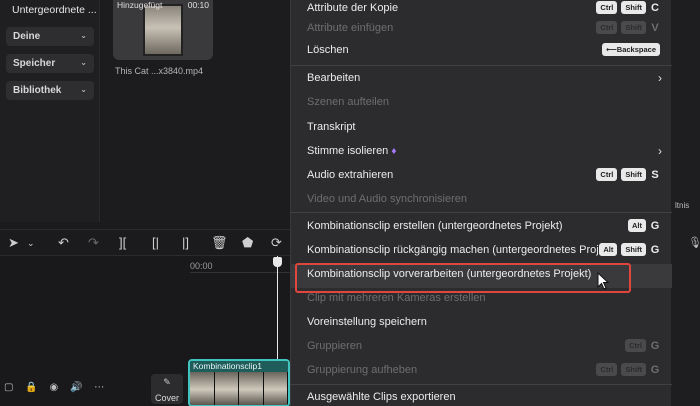 This screenshot has height=406, width=700. I want to click on pencil-icon: ✎, so click(167, 382).